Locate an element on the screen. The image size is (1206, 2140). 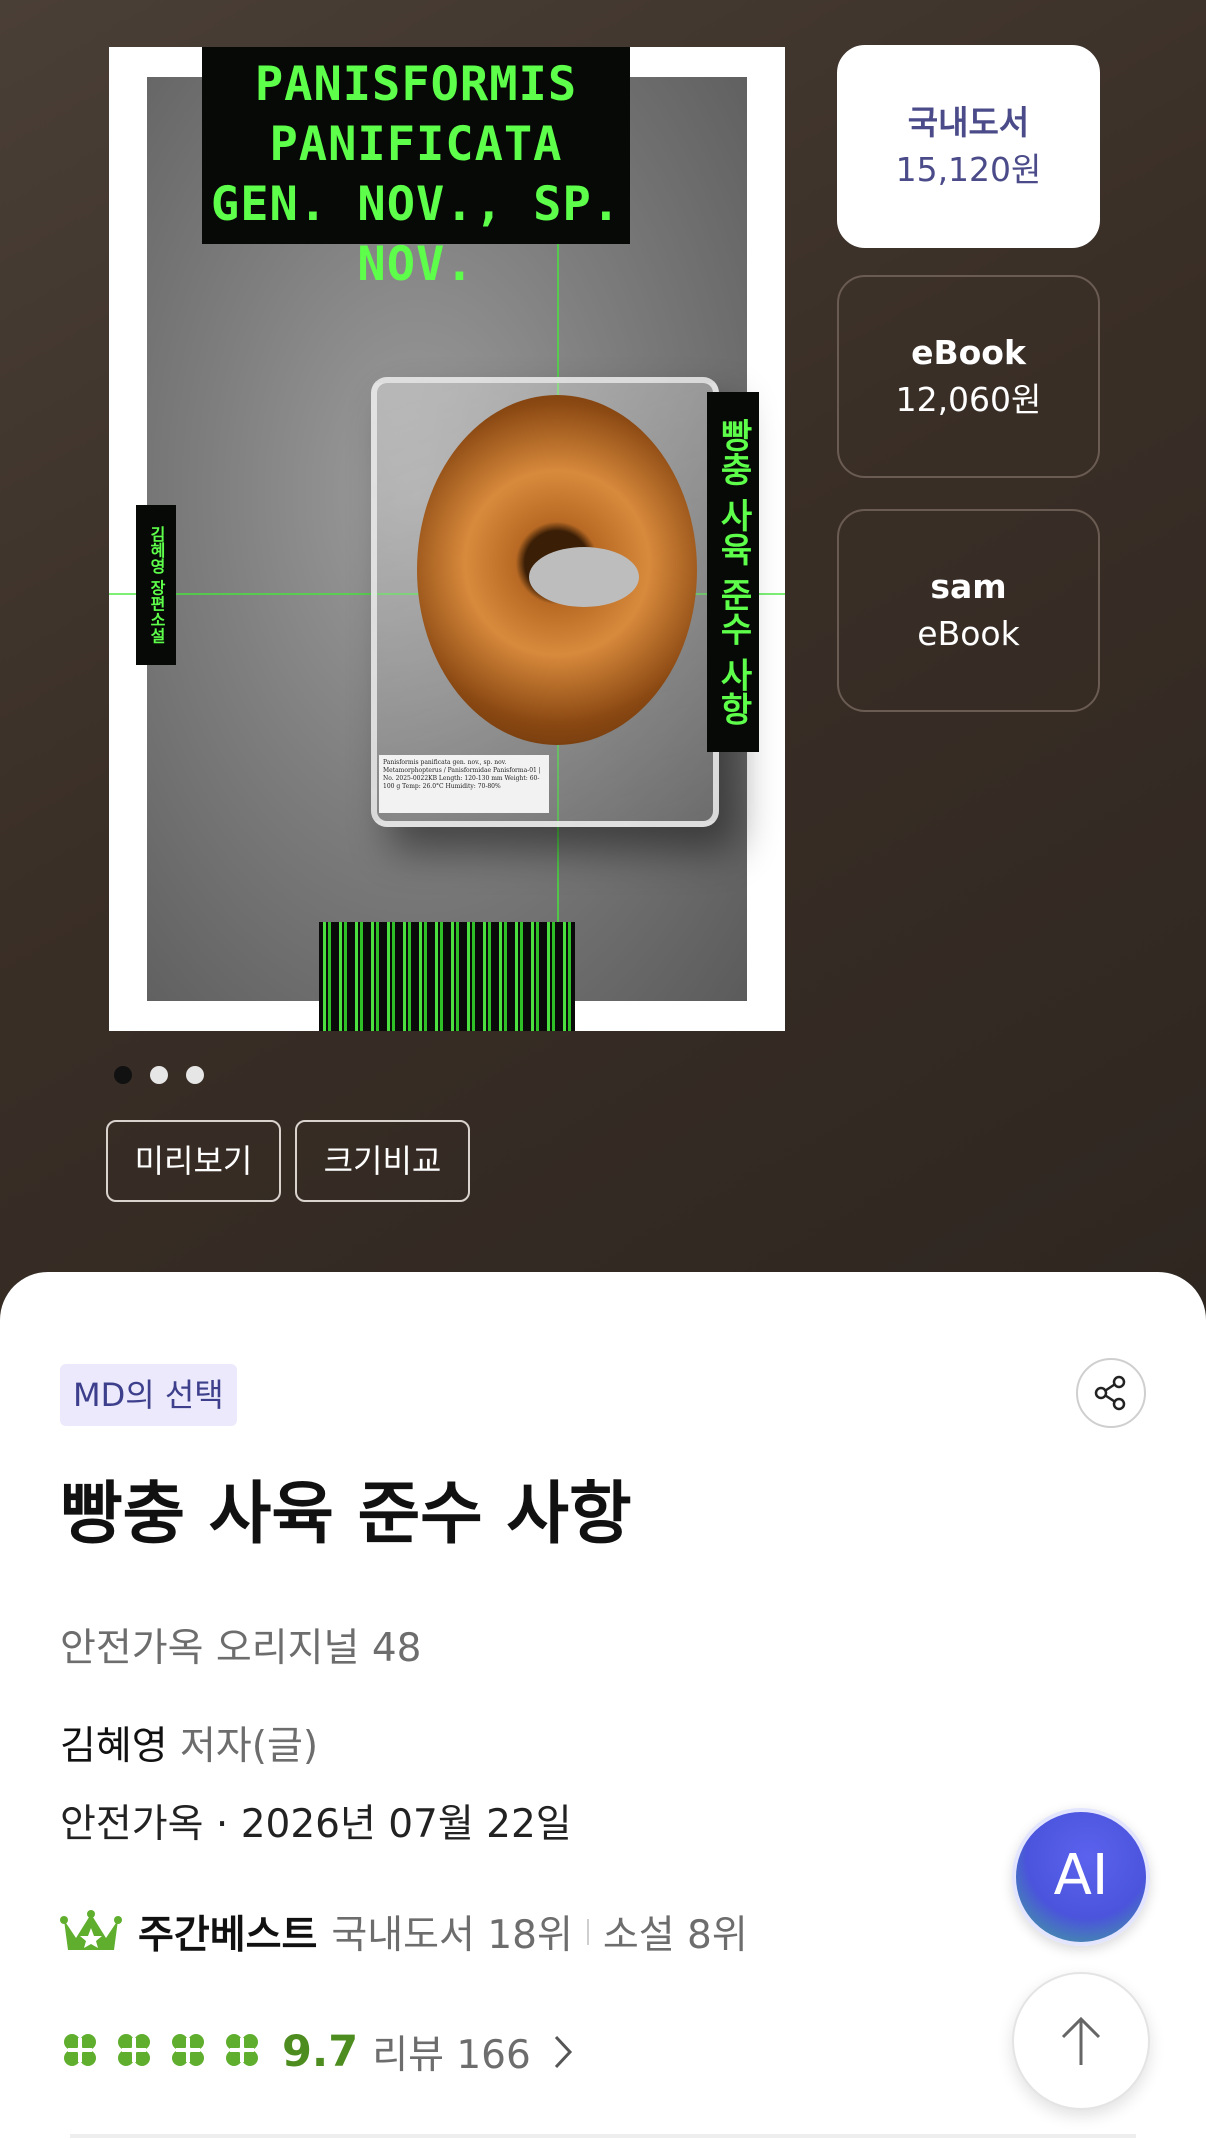
rating-row: 9.7 리뷰 166 is located at coordinates (316, 2052).